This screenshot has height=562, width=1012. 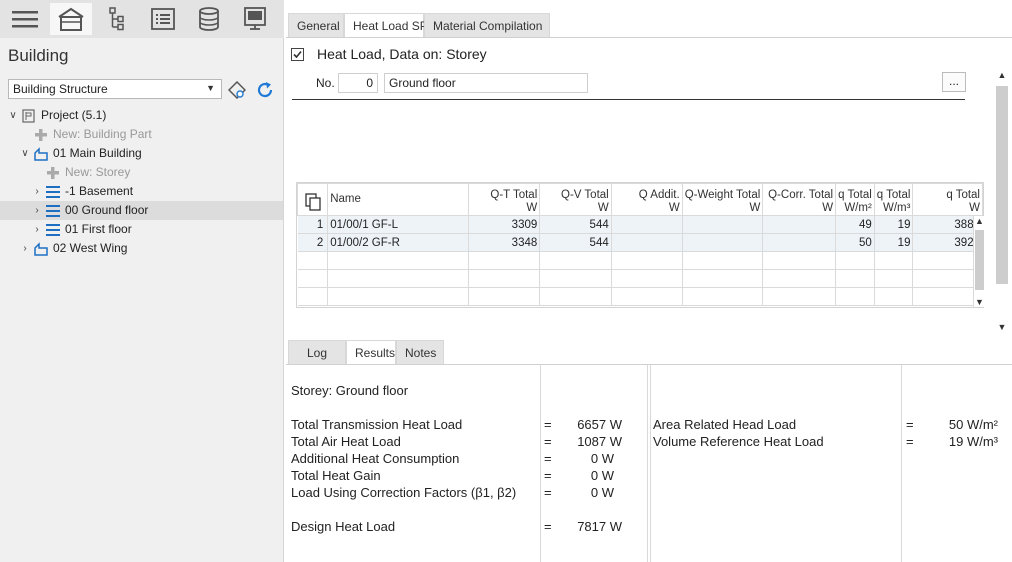 I want to click on column-header-q-corr-total: Q-Corr. Total W, so click(x=799, y=199).